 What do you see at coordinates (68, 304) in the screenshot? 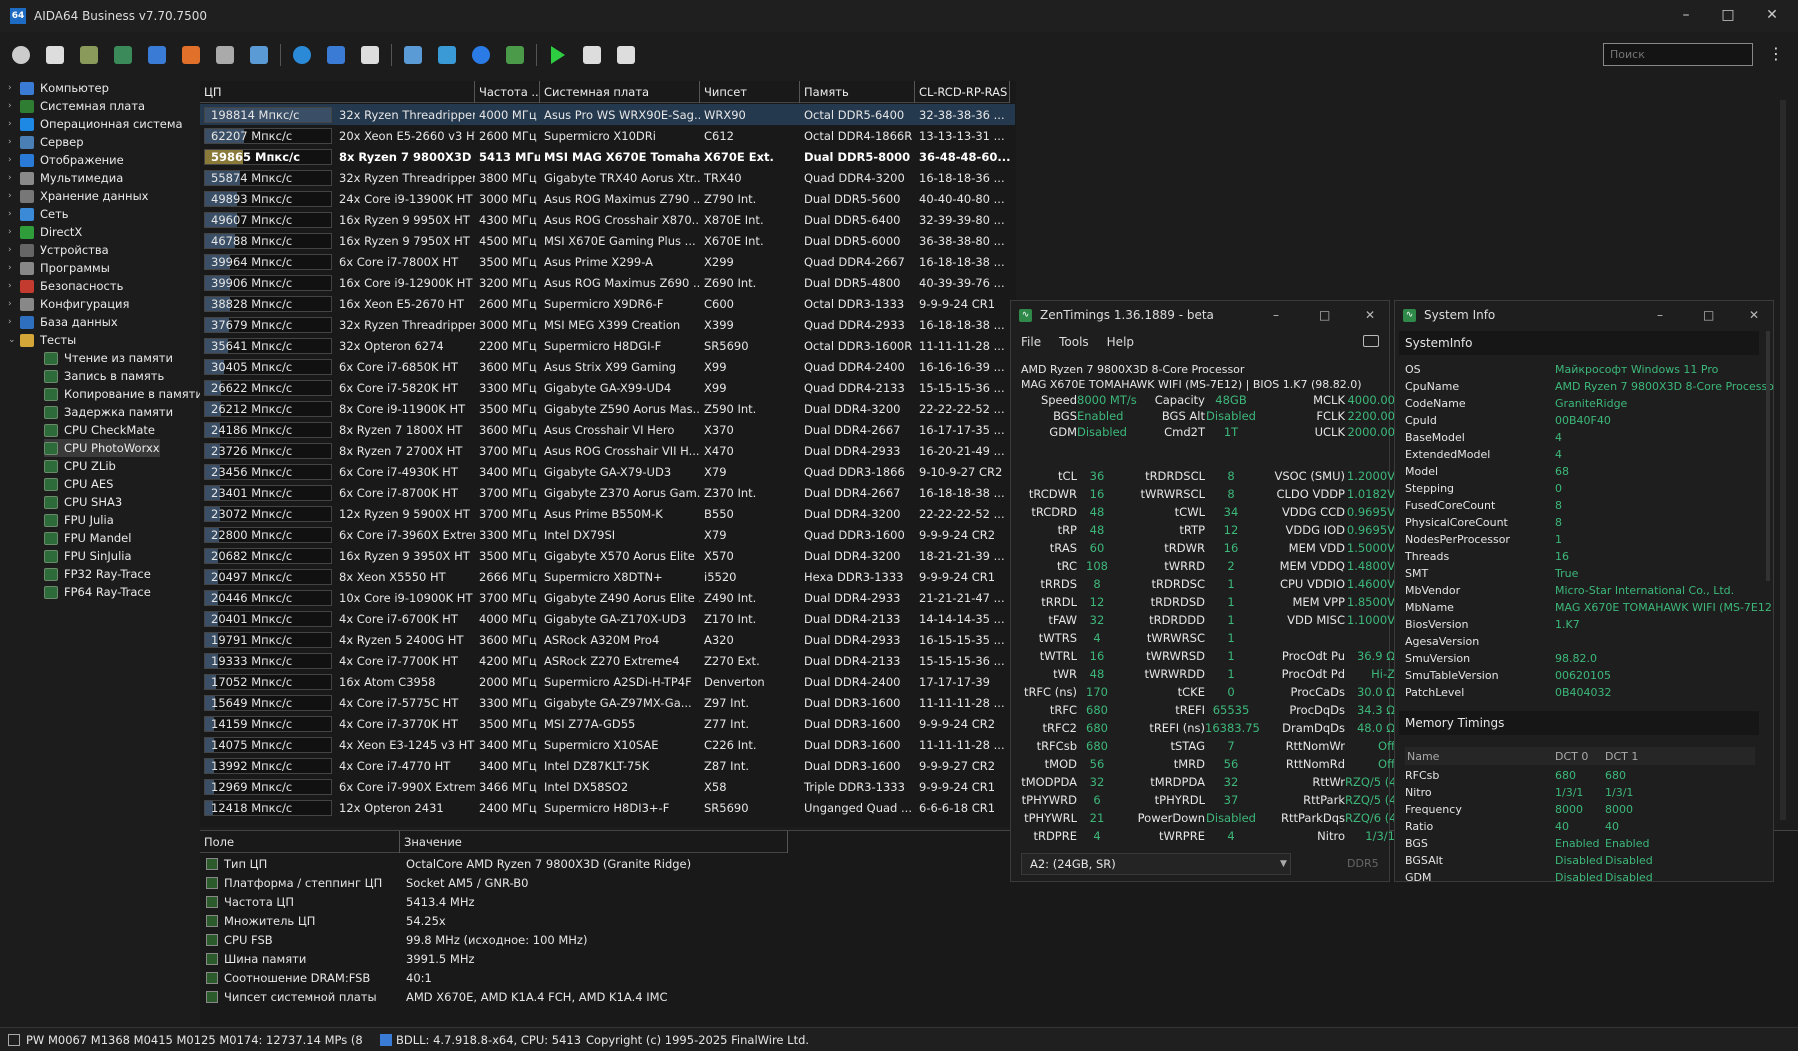
I see `tree-item-13: › Конфигурация` at bounding box center [68, 304].